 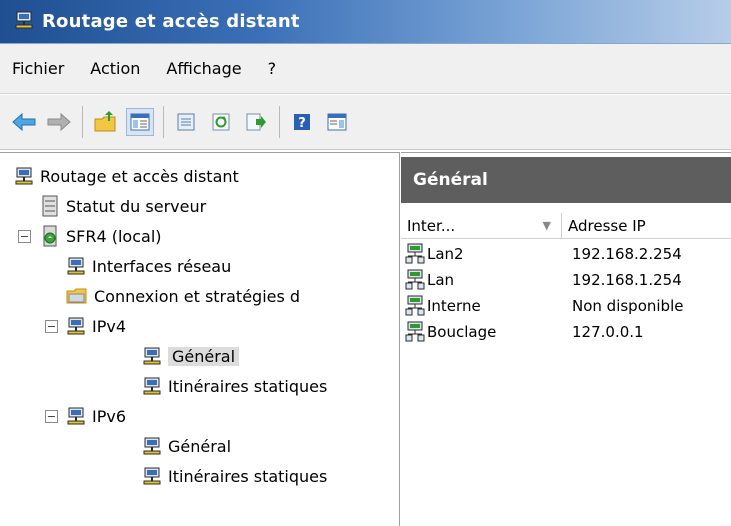 I want to click on sort-down-icon: ▼, so click(x=546, y=225).